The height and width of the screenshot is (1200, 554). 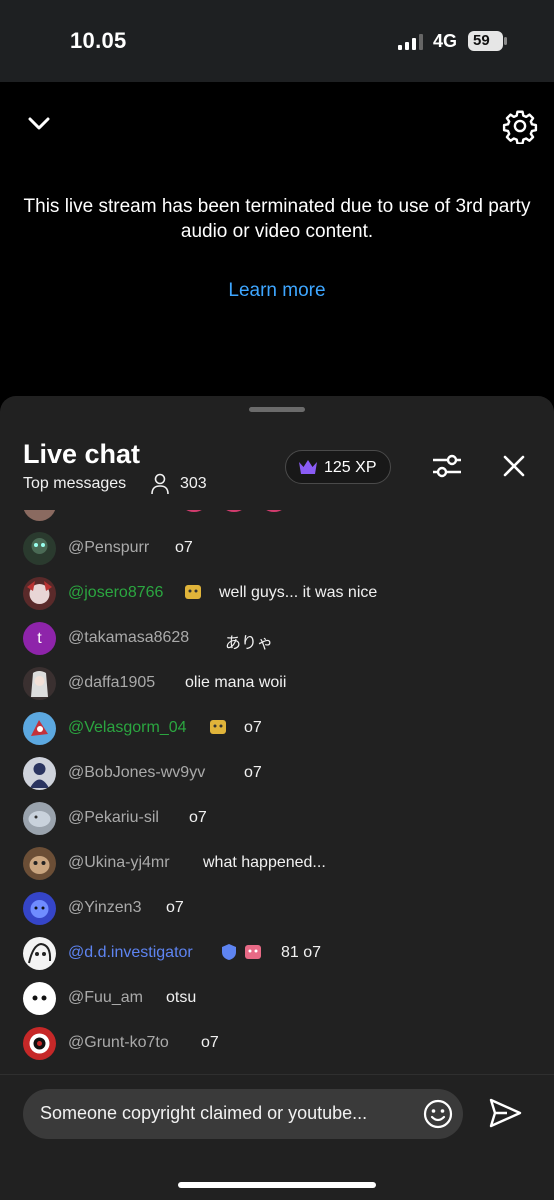 What do you see at coordinates (229, 952) in the screenshot?
I see `moderator-shield-icon` at bounding box center [229, 952].